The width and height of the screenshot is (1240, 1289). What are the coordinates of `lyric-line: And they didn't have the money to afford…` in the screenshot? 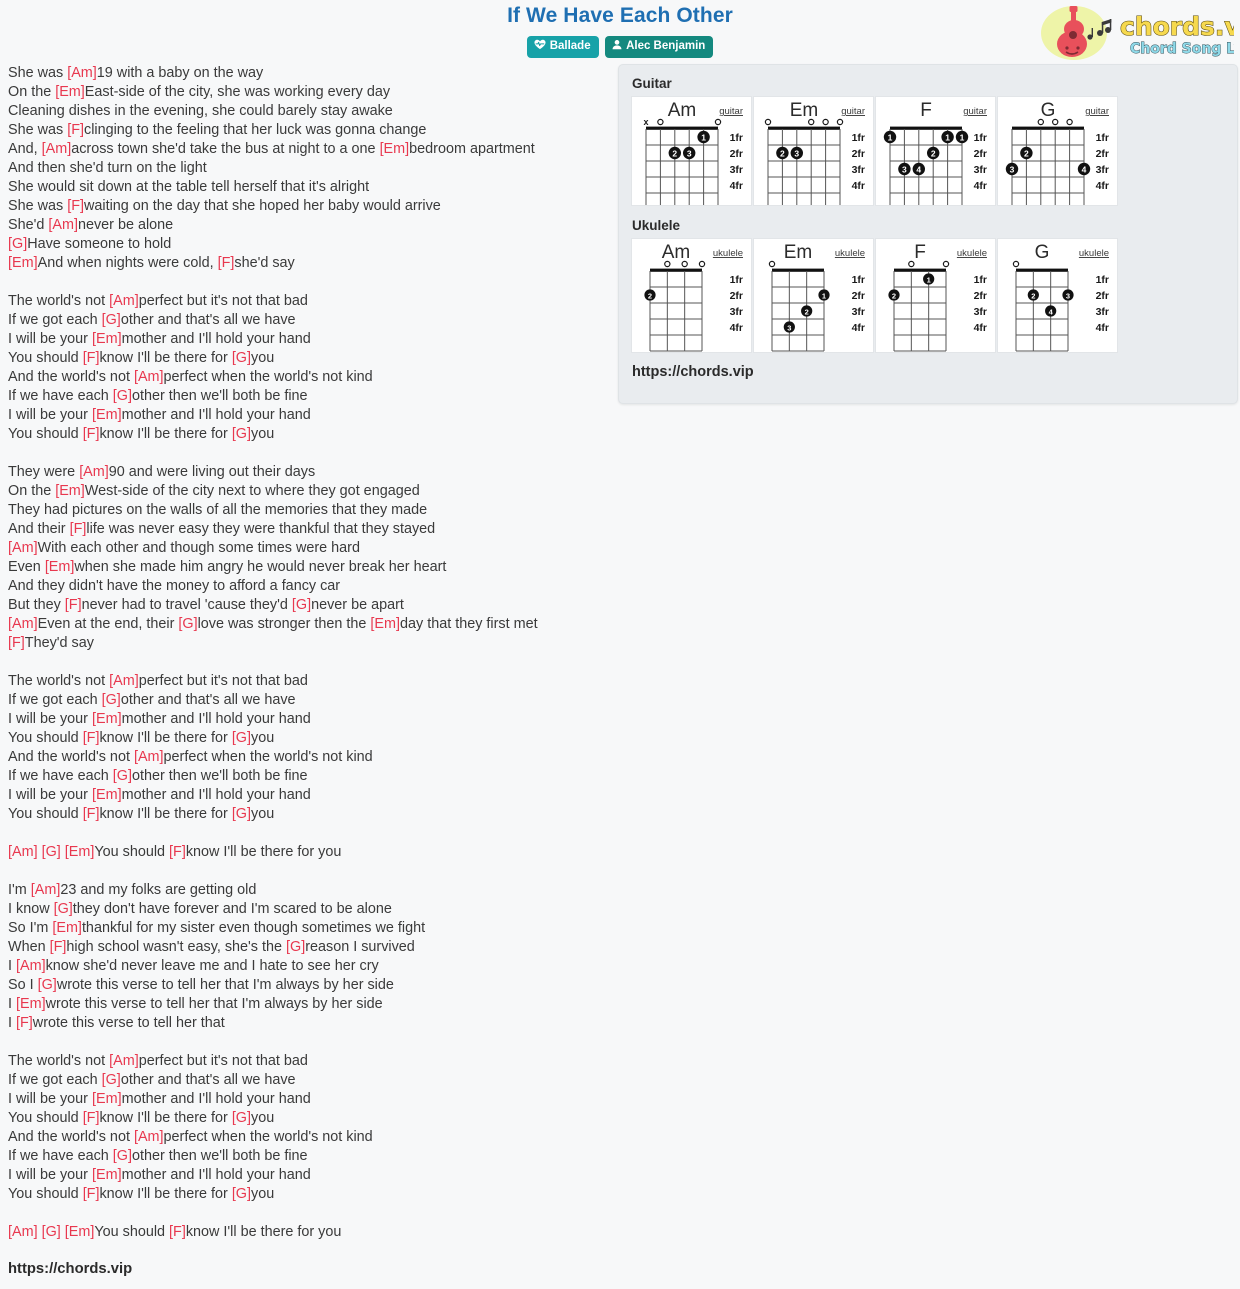 It's located at (308, 586).